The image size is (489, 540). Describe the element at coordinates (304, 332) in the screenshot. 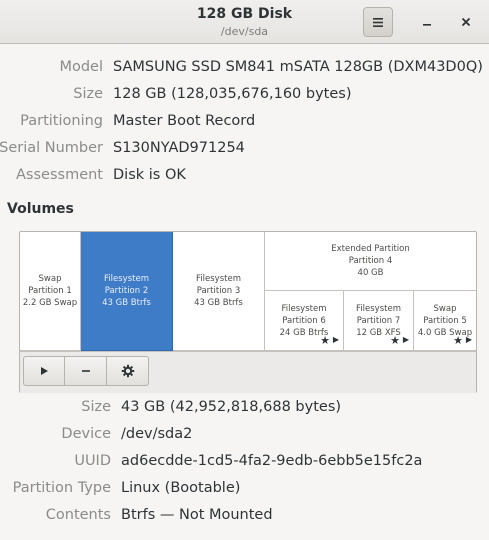

I see `partition-size: 24 GB Btrfs` at that location.